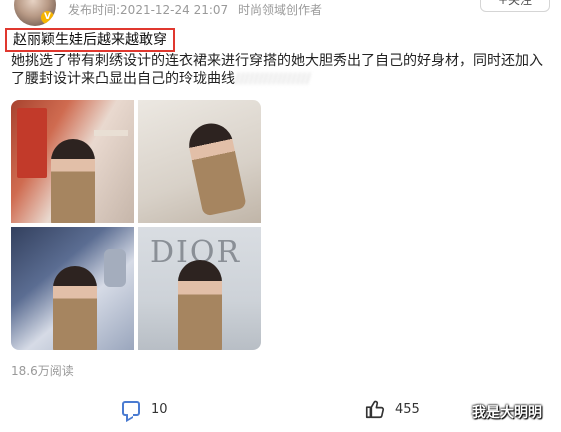  I want to click on thumbs-up-icon, so click(375, 409).